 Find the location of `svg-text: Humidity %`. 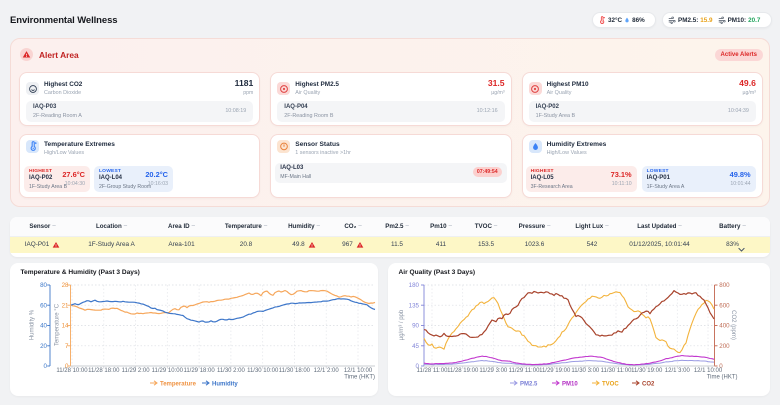

svg-text: Humidity % is located at coordinates (33, 324).